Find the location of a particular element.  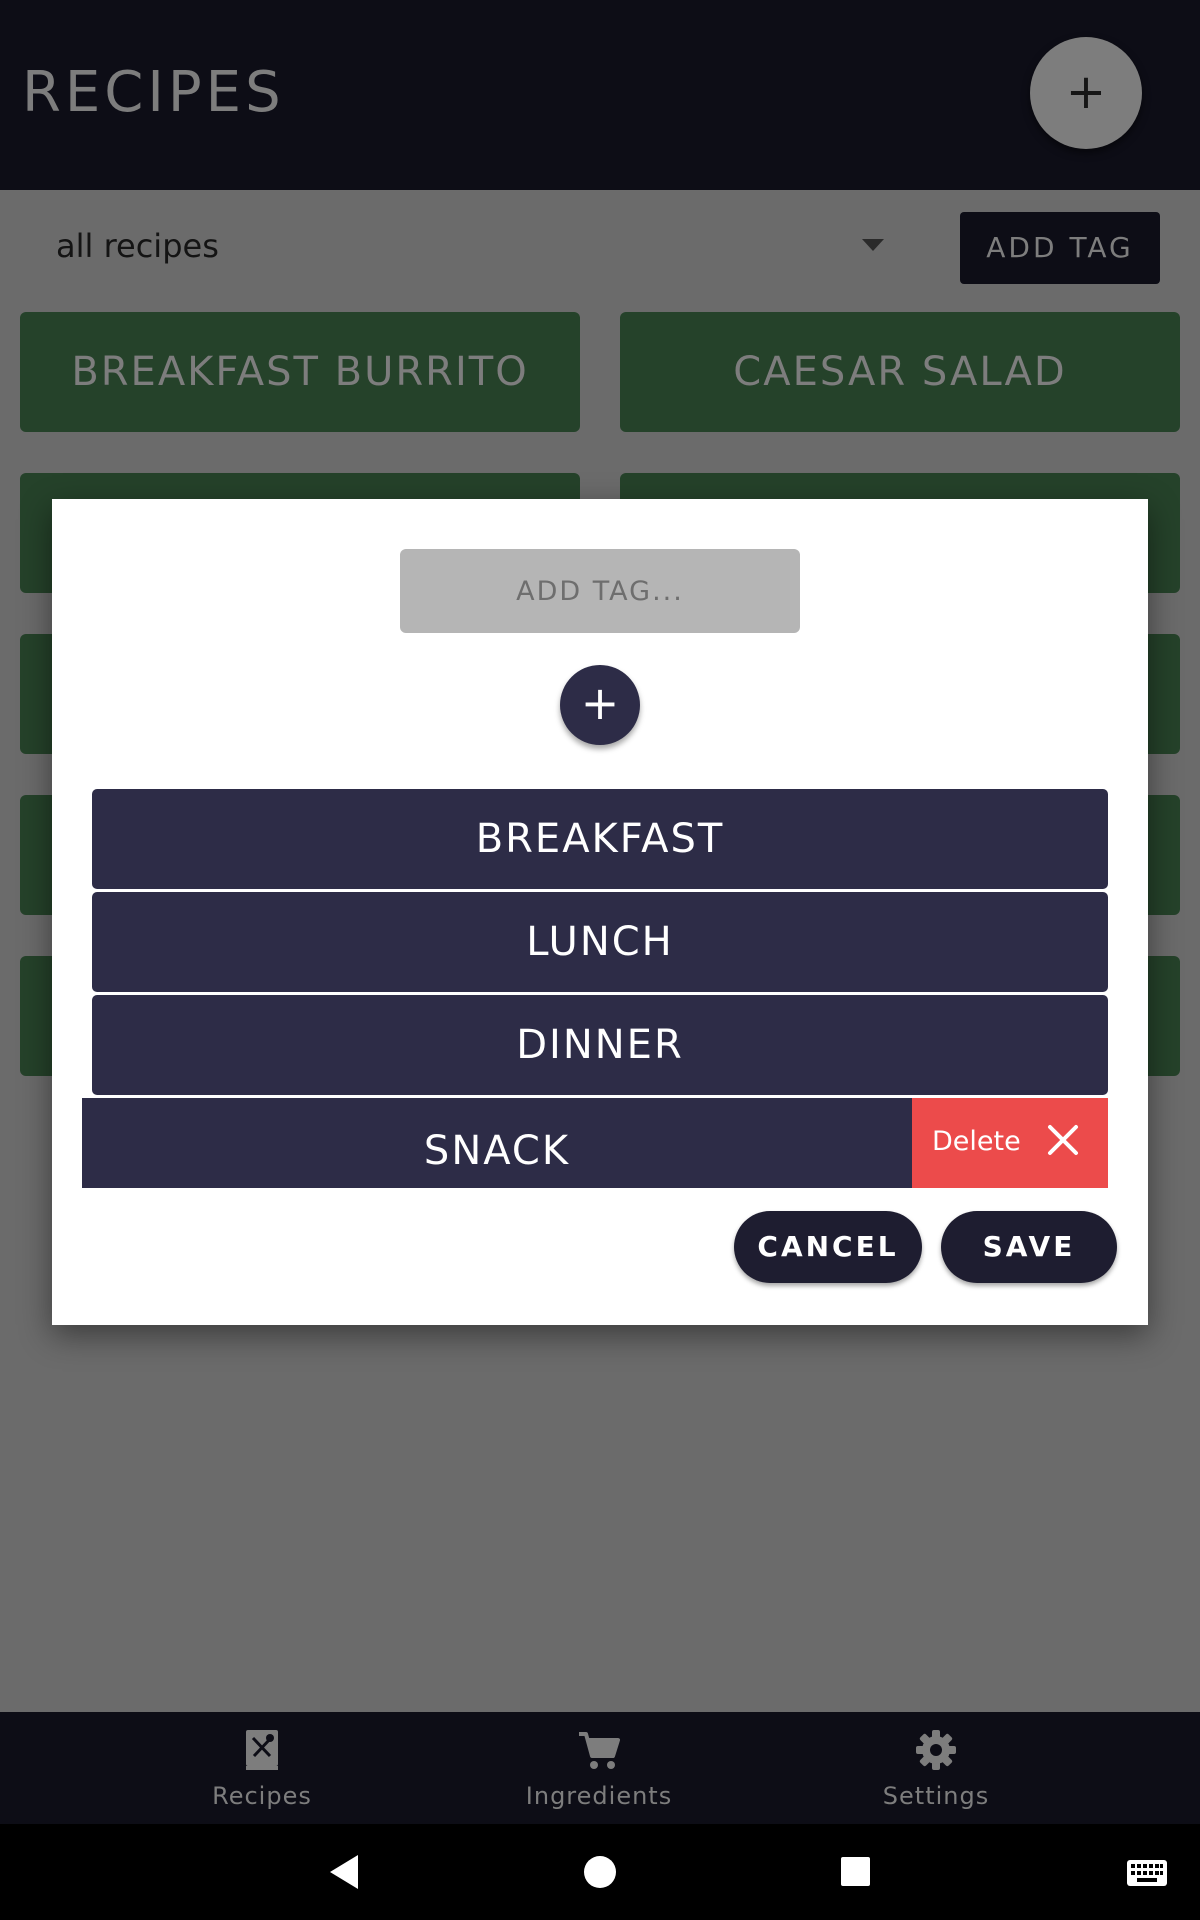

close-icon is located at coordinates (1063, 1140).